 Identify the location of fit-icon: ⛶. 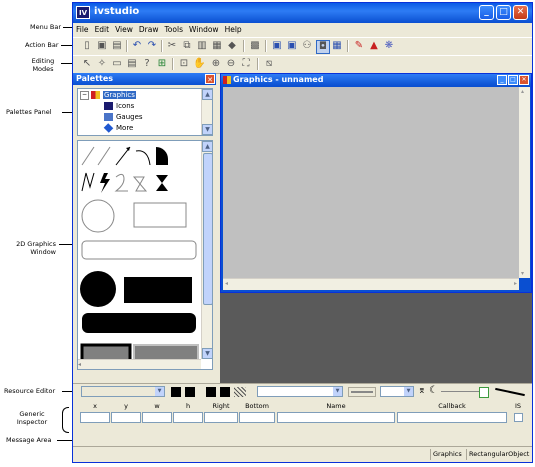
(246, 64).